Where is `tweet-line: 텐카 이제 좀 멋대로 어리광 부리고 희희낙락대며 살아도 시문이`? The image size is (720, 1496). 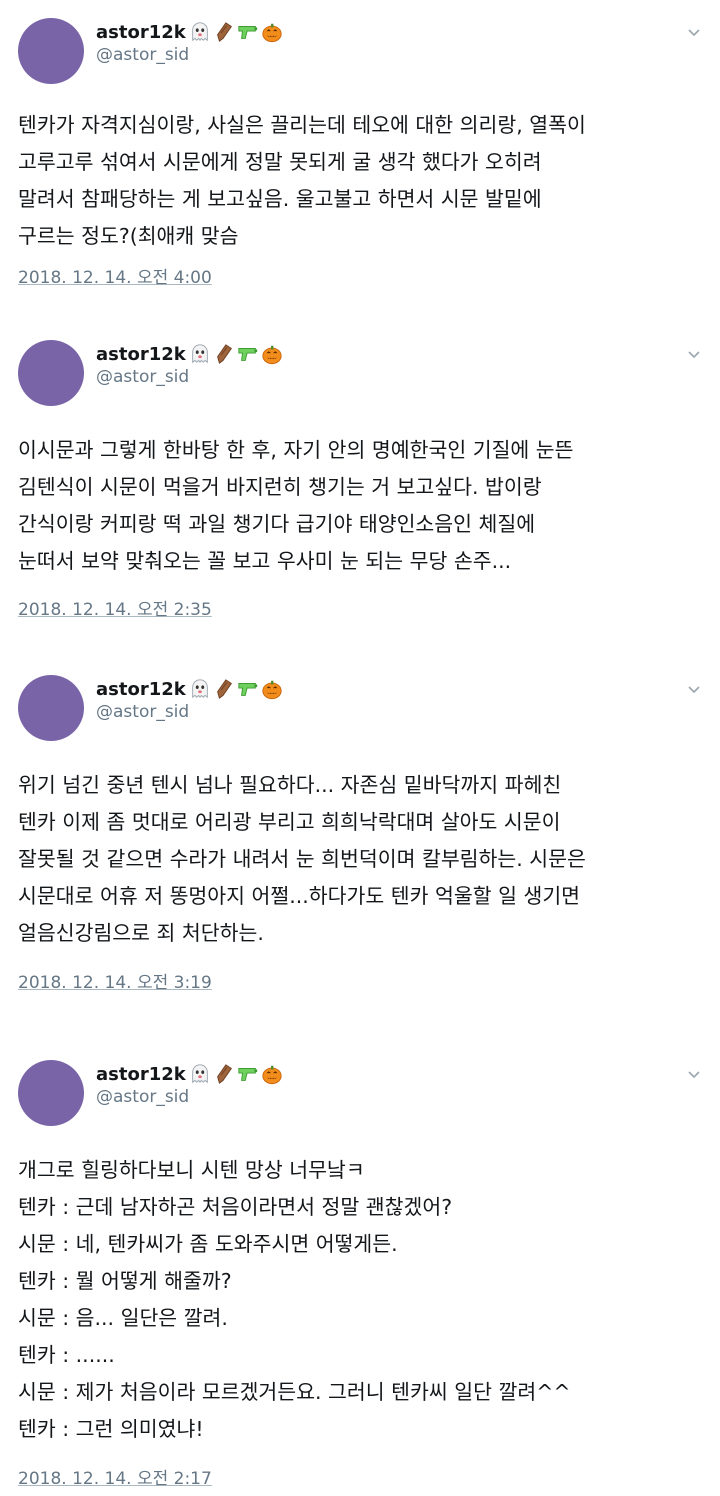
tweet-line: 텐카 이제 좀 멋대로 어리광 부리고 희희낙락대며 살아도 시문이 is located at coordinates (289, 822).